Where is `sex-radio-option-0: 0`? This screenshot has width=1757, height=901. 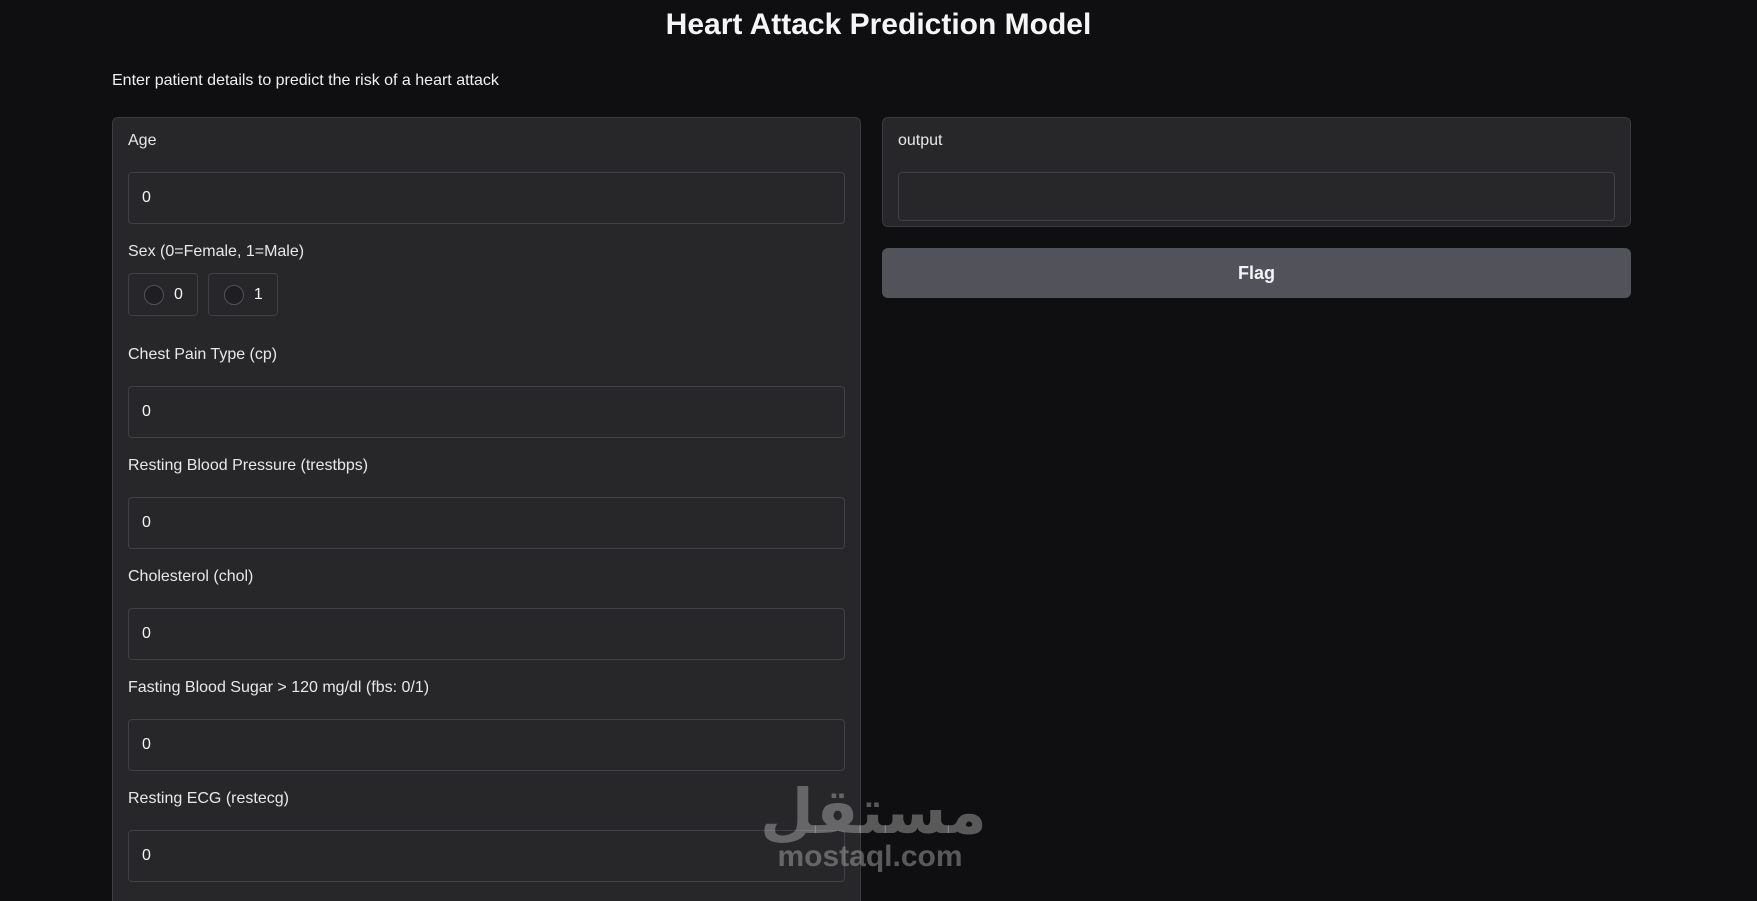
sex-radio-option-0: 0 is located at coordinates (163, 294).